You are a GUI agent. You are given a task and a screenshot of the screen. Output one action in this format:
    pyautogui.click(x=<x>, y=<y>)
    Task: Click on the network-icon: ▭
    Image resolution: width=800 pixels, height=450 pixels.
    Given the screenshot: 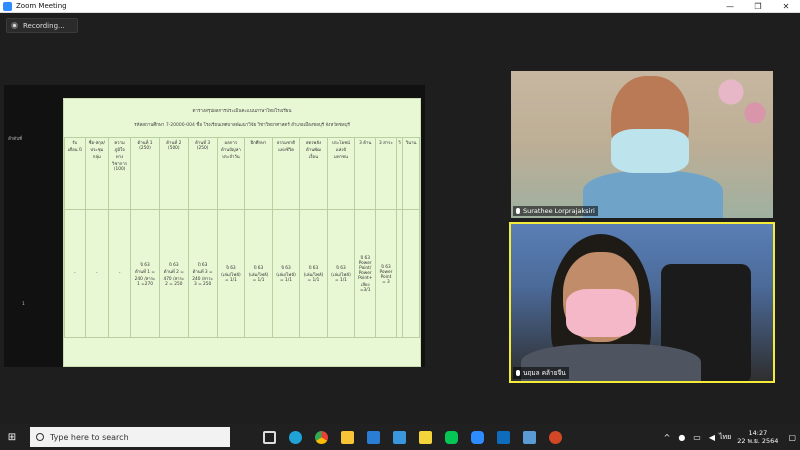 What is the action you would take?
    pyautogui.click(x=697, y=437)
    